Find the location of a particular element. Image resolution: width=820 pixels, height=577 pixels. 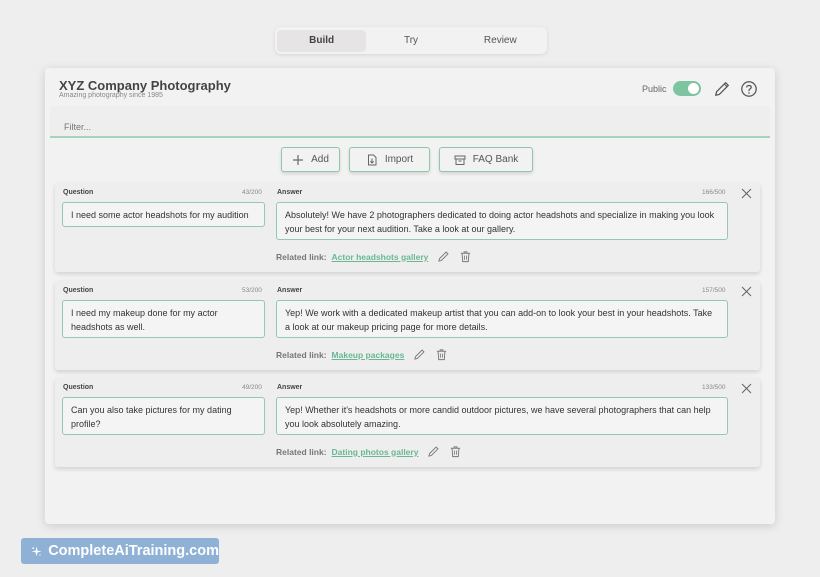

answer-char-count: 157/500 is located at coordinates (714, 290).